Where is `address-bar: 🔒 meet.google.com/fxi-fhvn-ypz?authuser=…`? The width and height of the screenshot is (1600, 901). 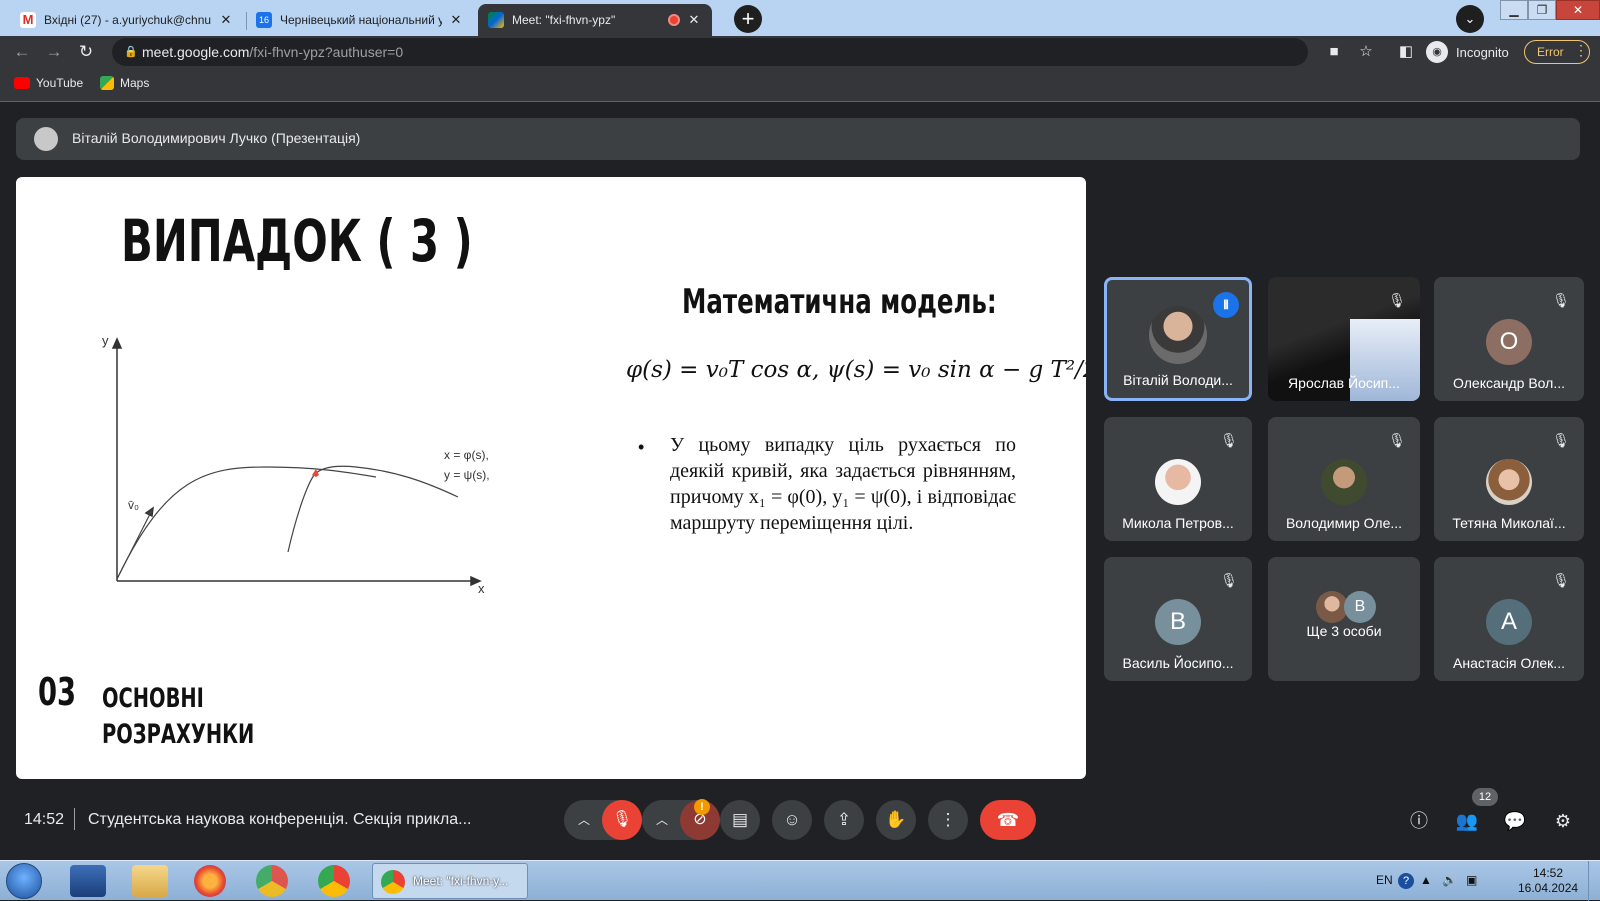 address-bar: 🔒 meet.google.com/fxi-fhvn-ypz?authuser=… is located at coordinates (710, 52).